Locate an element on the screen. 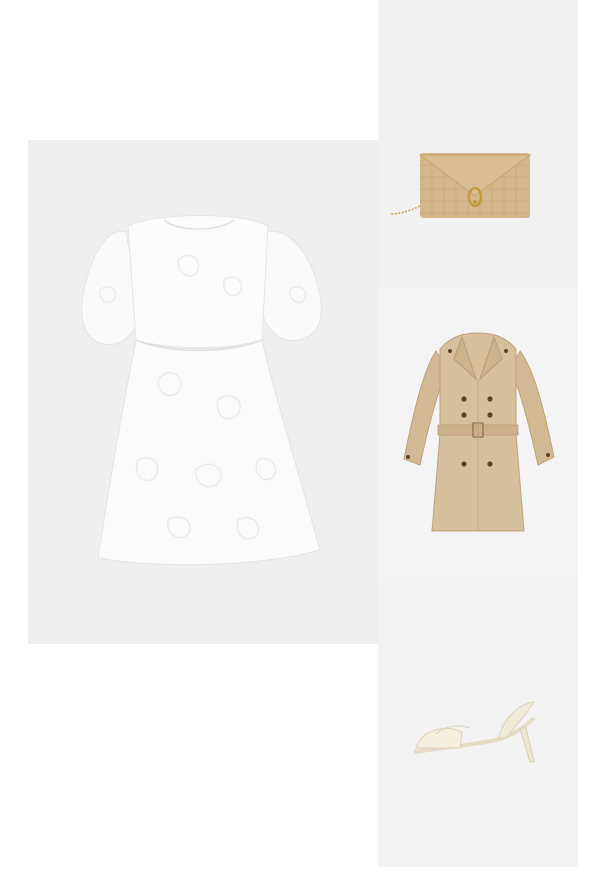 The image size is (606, 875). beige-trench-coat-image is located at coordinates (479, 432).